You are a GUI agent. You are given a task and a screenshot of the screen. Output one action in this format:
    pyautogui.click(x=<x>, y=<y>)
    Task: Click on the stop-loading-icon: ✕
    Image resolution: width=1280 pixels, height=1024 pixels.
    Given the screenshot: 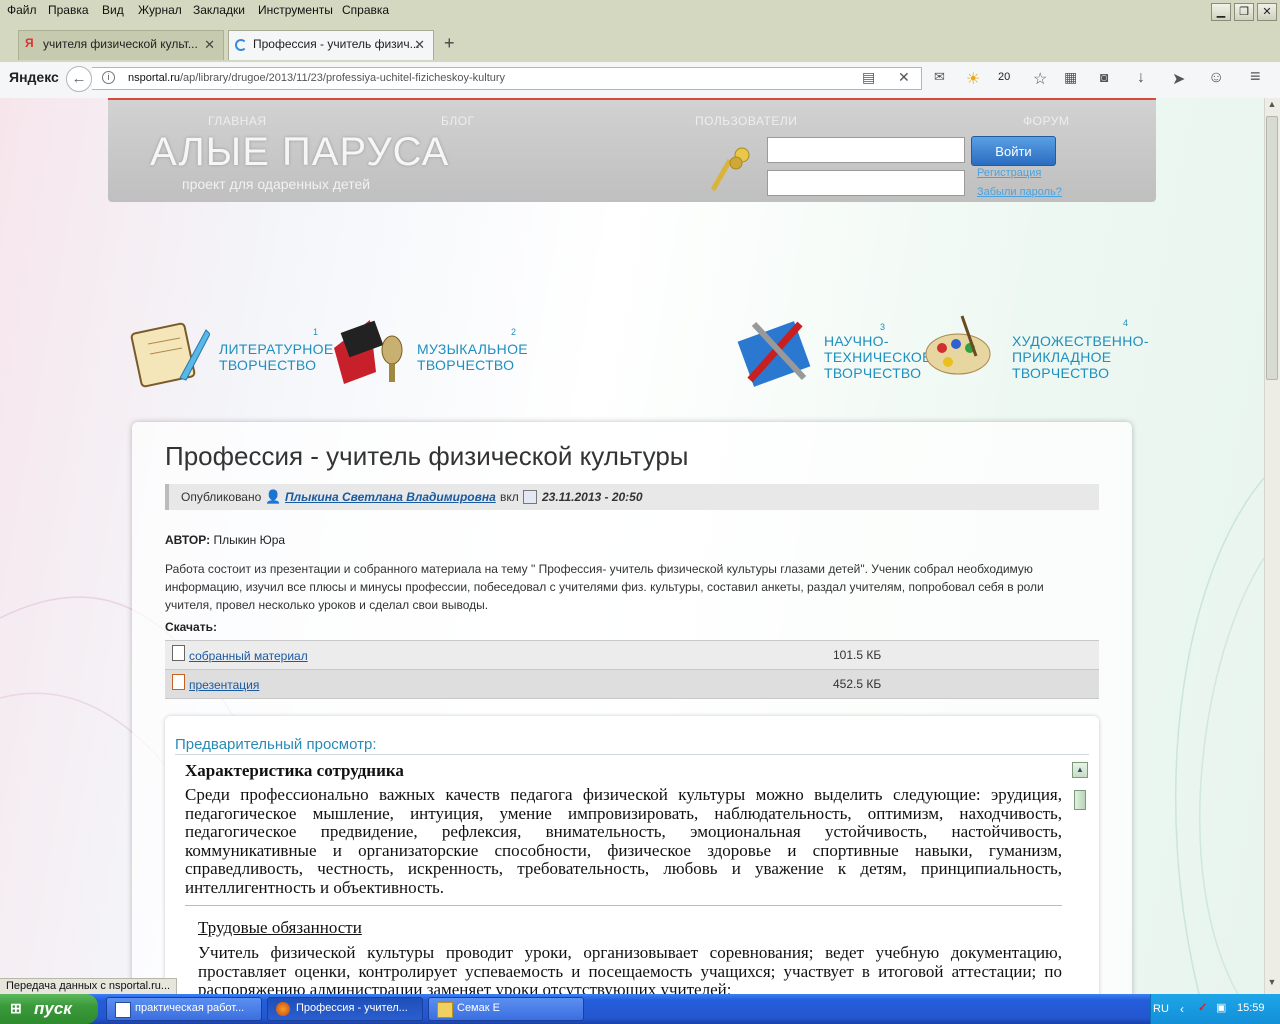 What is the action you would take?
    pyautogui.click(x=904, y=77)
    